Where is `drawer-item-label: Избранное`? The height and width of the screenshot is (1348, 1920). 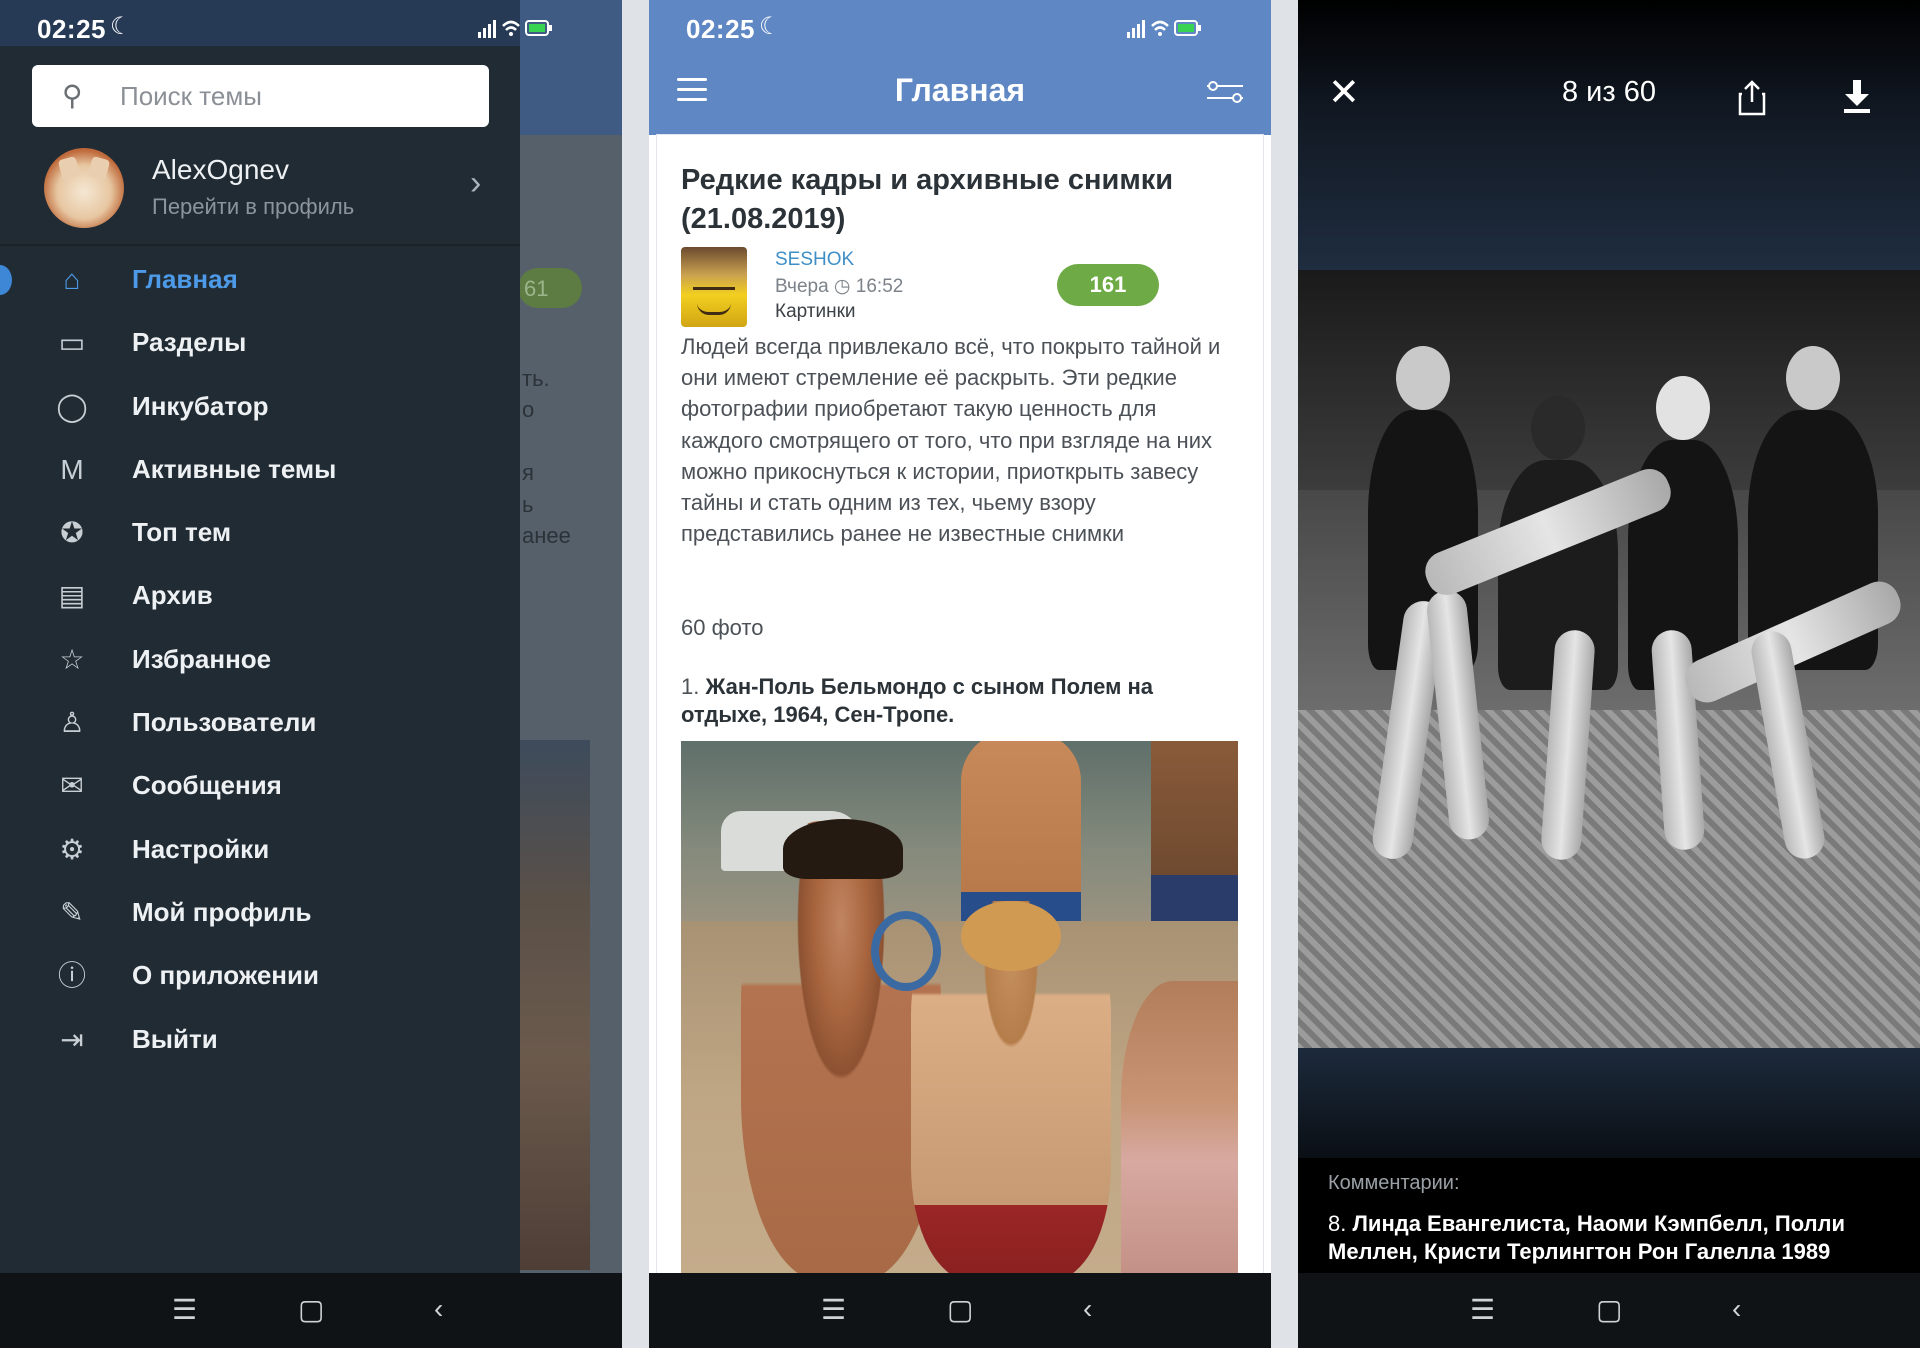
drawer-item-label: Избранное is located at coordinates (202, 658).